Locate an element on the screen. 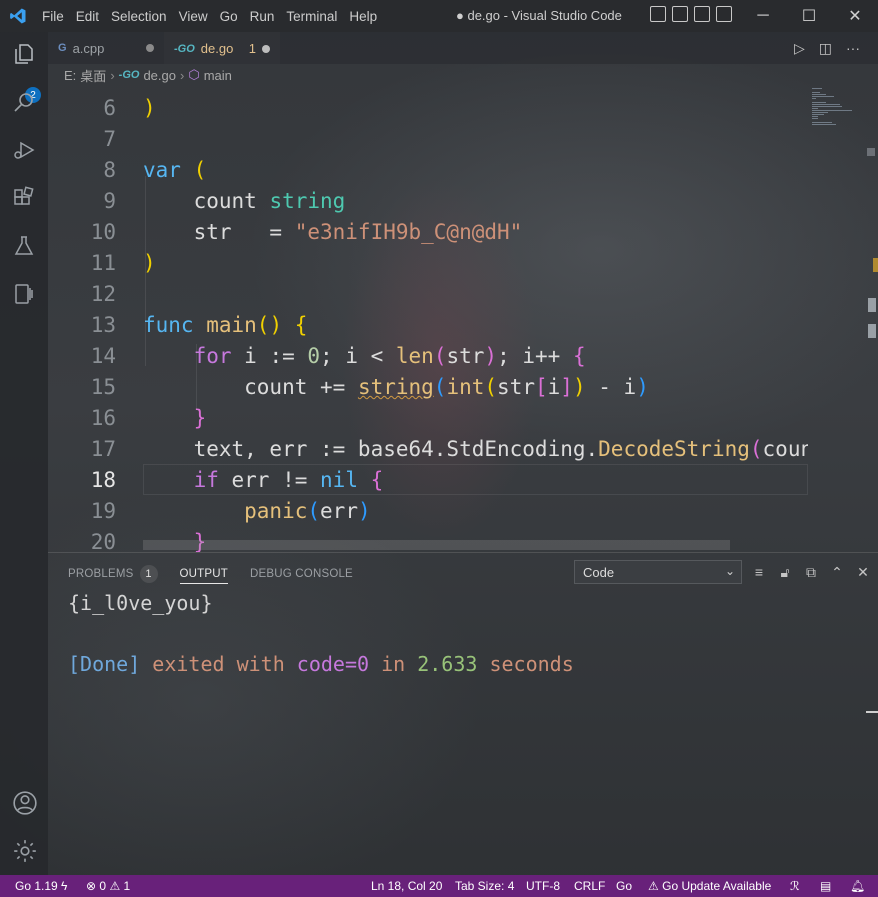 Image resolution: width=878 pixels, height=897 pixels. error-icon: ⊗ is located at coordinates (91, 886).